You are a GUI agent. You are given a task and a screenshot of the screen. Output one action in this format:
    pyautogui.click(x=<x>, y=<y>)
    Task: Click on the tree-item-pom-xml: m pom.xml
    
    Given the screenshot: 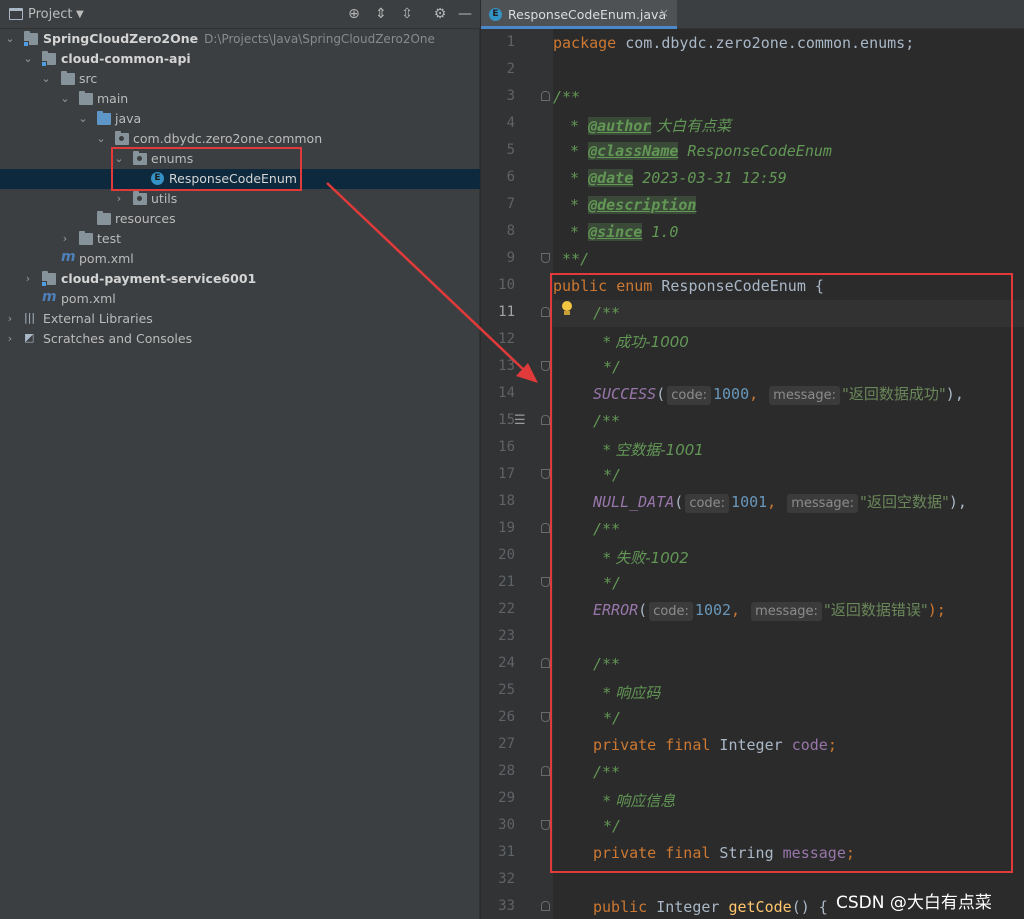 What is the action you would take?
    pyautogui.click(x=240, y=259)
    